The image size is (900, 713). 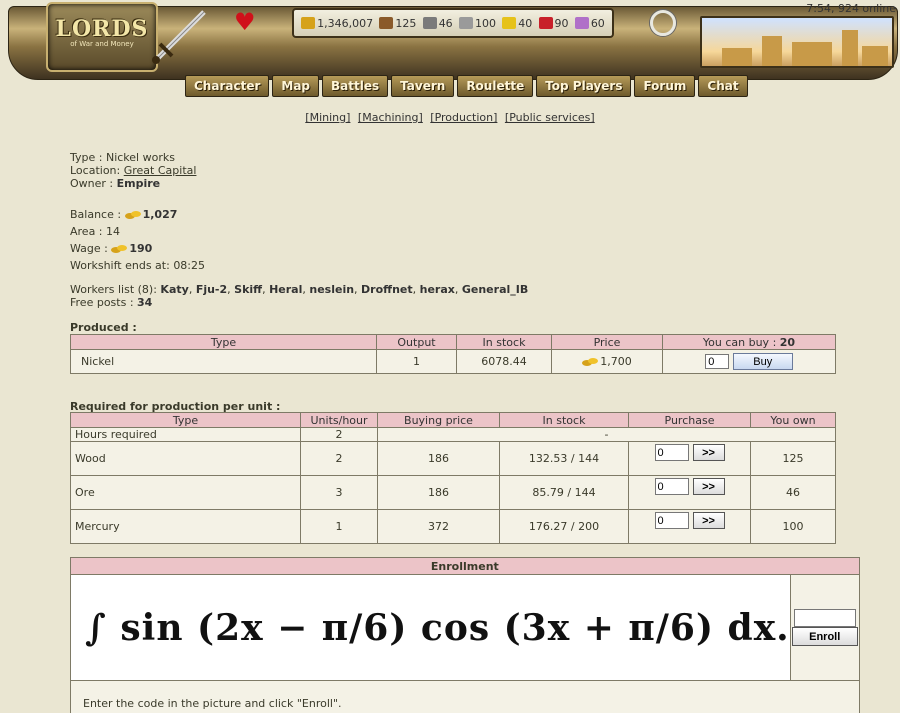 What do you see at coordinates (663, 23) in the screenshot?
I see `ring-icon` at bounding box center [663, 23].